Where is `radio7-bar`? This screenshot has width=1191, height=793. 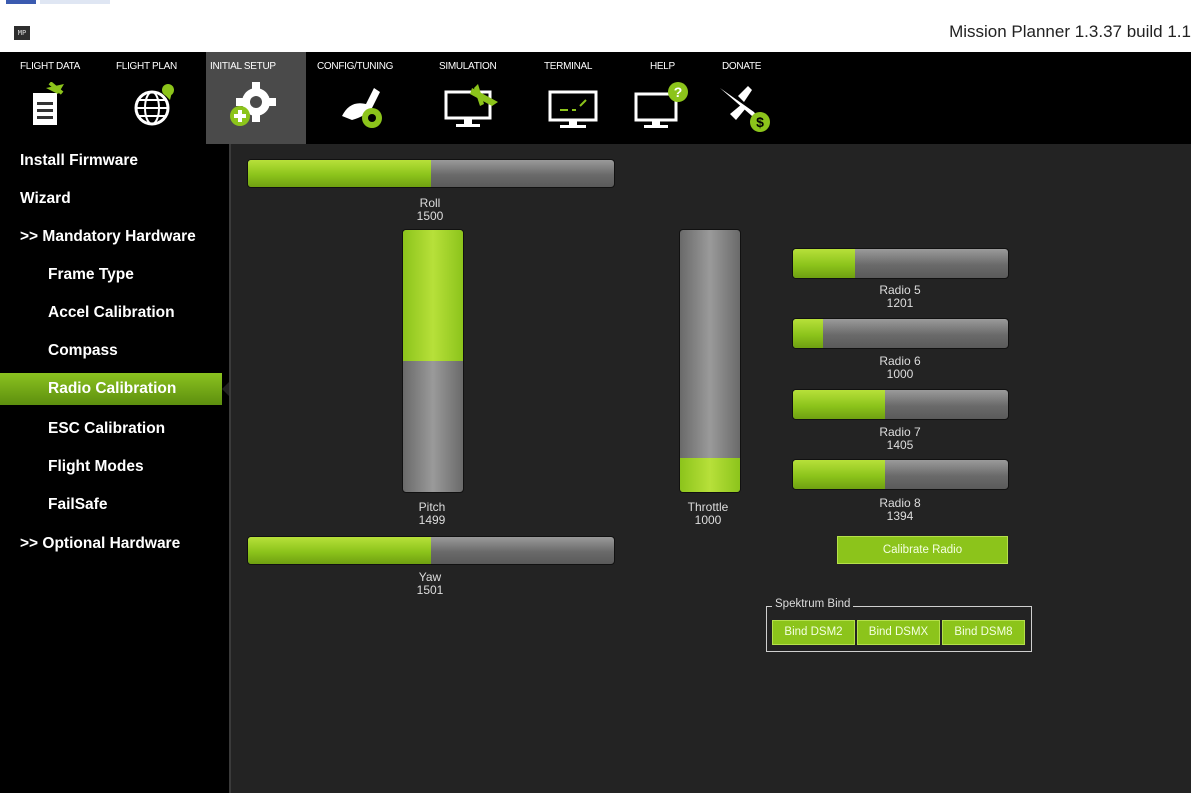
radio7-bar is located at coordinates (900, 404).